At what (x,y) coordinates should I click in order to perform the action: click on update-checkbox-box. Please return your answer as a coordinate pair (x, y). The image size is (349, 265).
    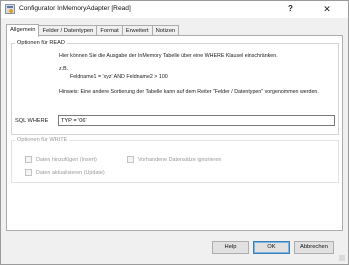
    Looking at the image, I should click on (28, 172).